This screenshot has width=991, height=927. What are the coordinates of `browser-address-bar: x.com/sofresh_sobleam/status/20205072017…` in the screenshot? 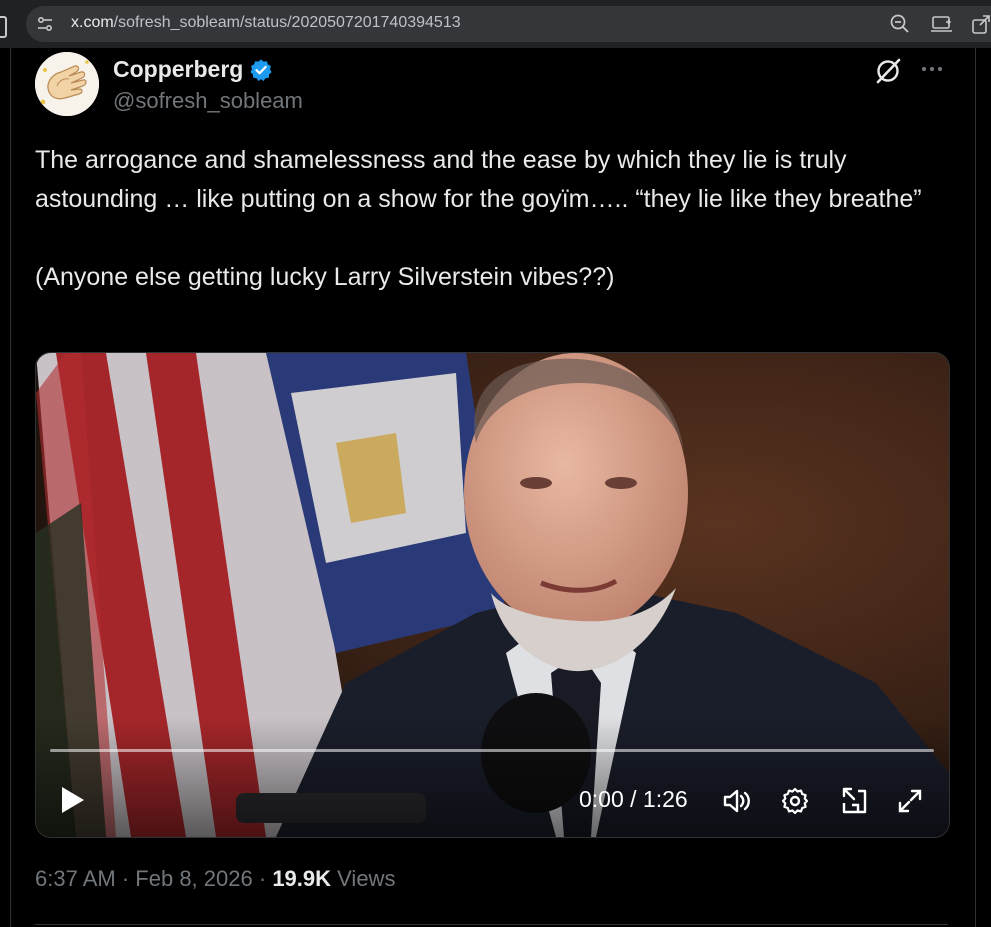 It's located at (495, 24).